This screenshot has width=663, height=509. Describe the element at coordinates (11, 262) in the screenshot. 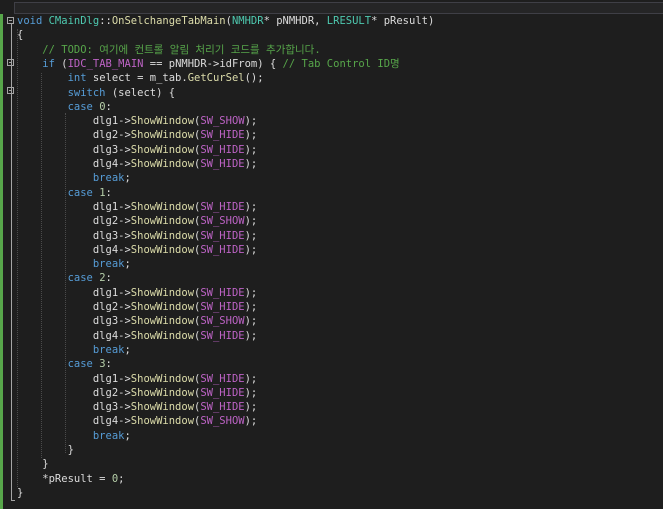

I see `fold-guide` at that location.